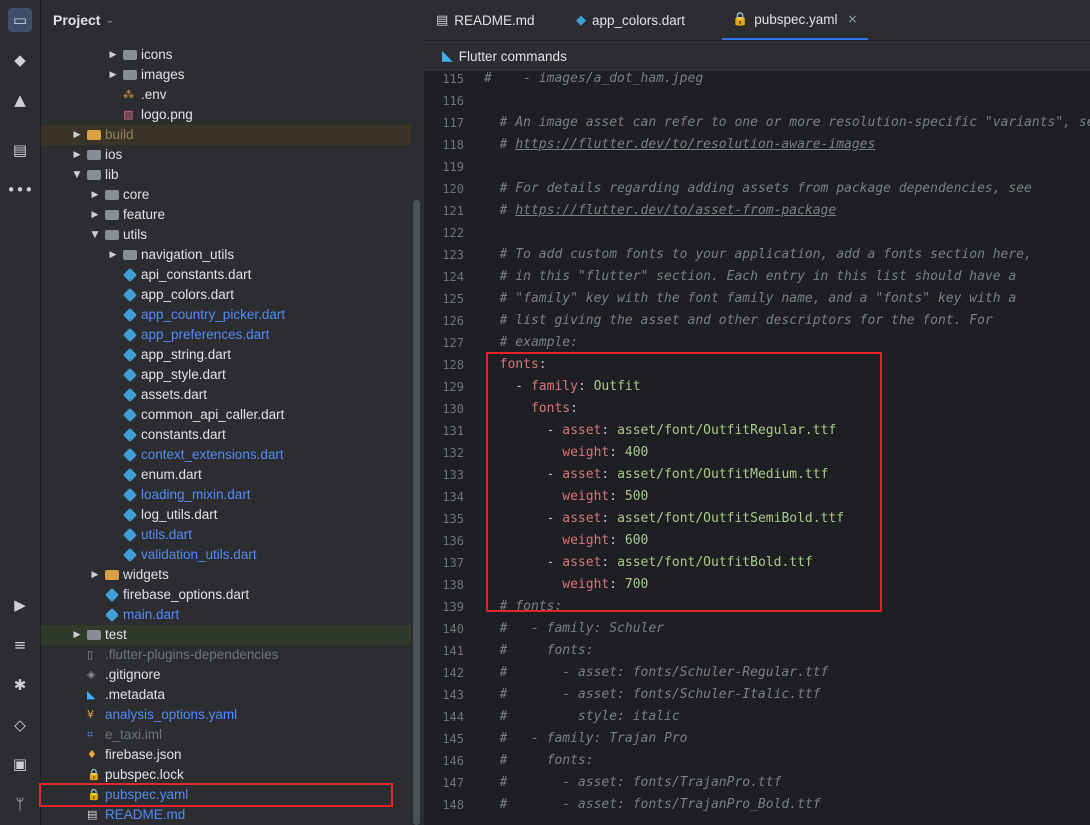  What do you see at coordinates (226, 475) in the screenshot?
I see `tree-item: enum.dart` at bounding box center [226, 475].